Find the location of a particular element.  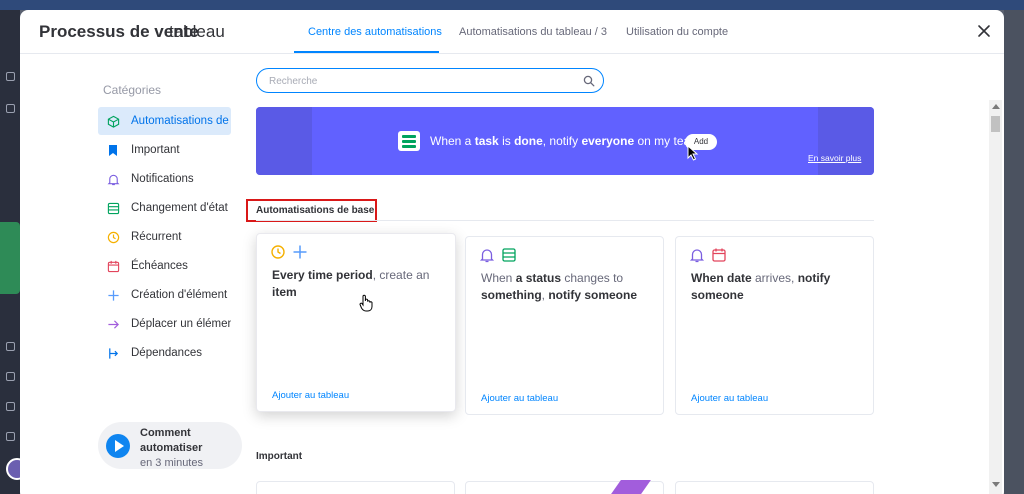

category-label: Récurrent is located at coordinates (156, 237).